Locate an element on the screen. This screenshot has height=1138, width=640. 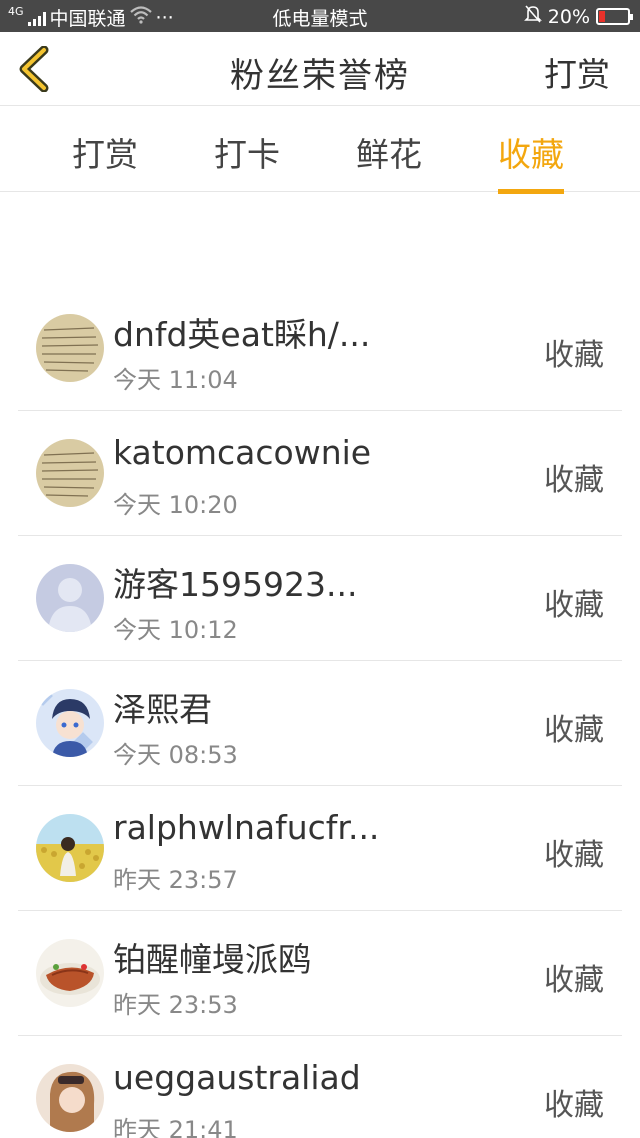
list-item: ralphwlnafucfr... 昨天 23:57 收藏 is located at coordinates (320, 848).